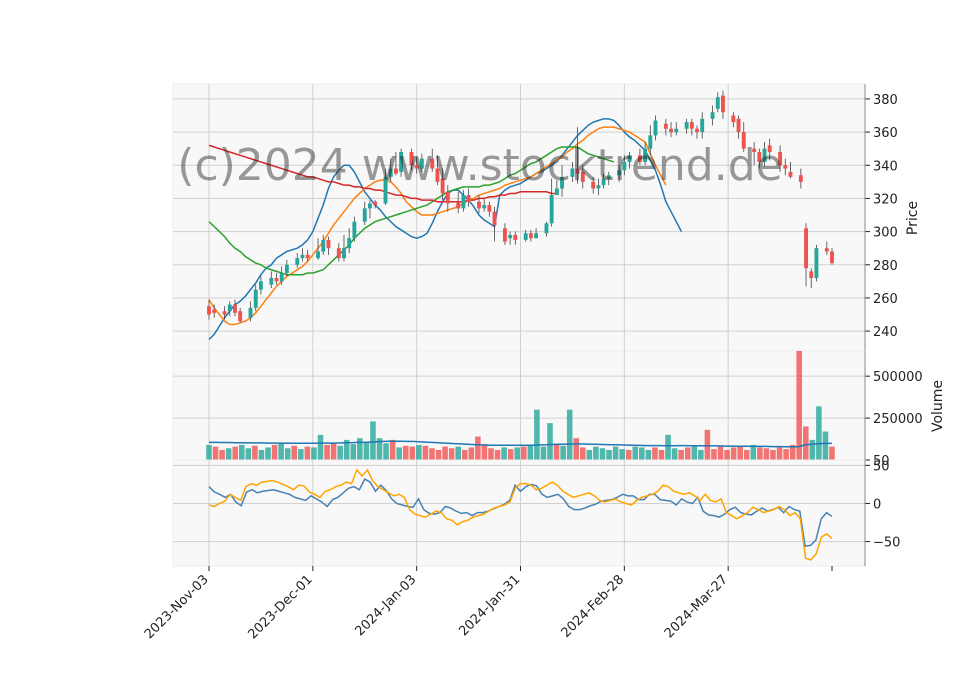 The width and height of the screenshot is (960, 690). Describe the element at coordinates (881, 466) in the screenshot. I see `y-tick-label: 50` at that location.